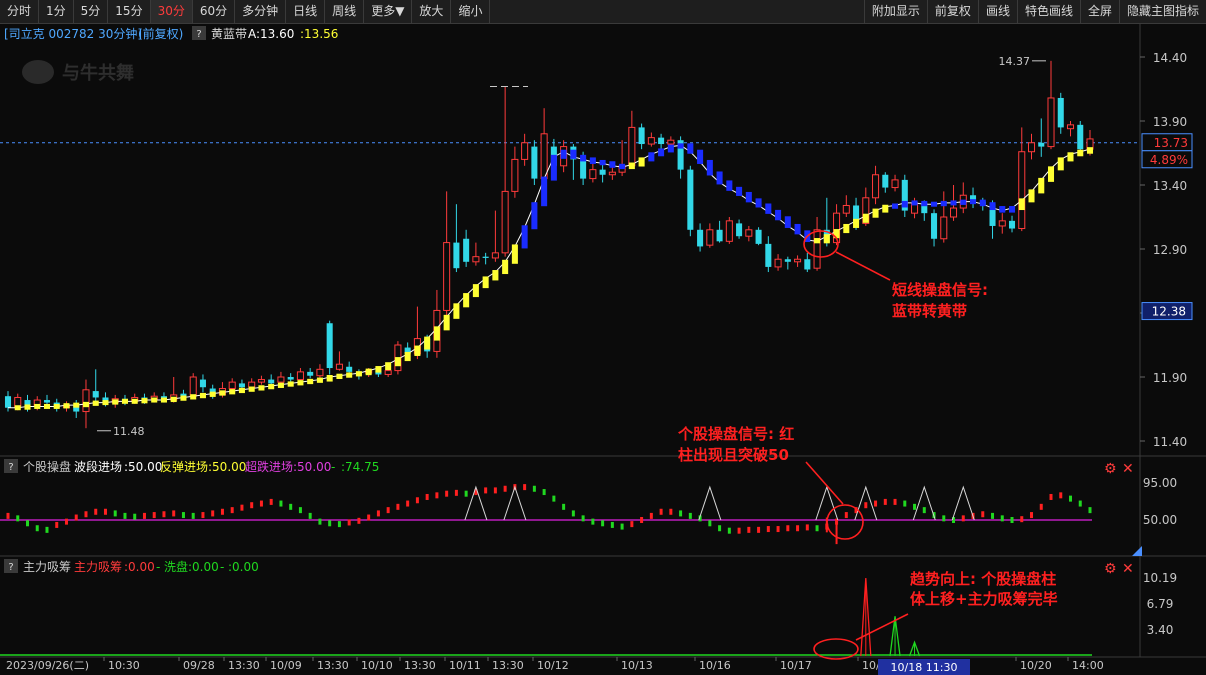 The width and height of the screenshot is (1206, 675). Describe the element at coordinates (229, 34) in the screenshot. I see `indicator-name: 黄蓝带` at that location.